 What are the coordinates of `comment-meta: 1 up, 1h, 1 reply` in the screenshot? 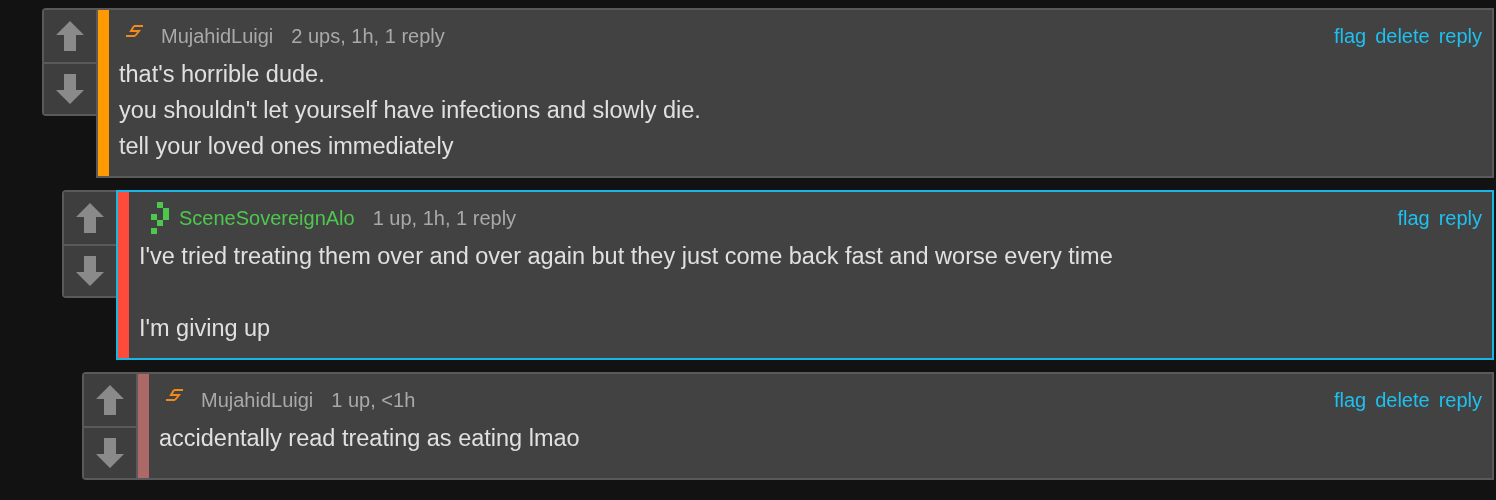 It's located at (444, 218).